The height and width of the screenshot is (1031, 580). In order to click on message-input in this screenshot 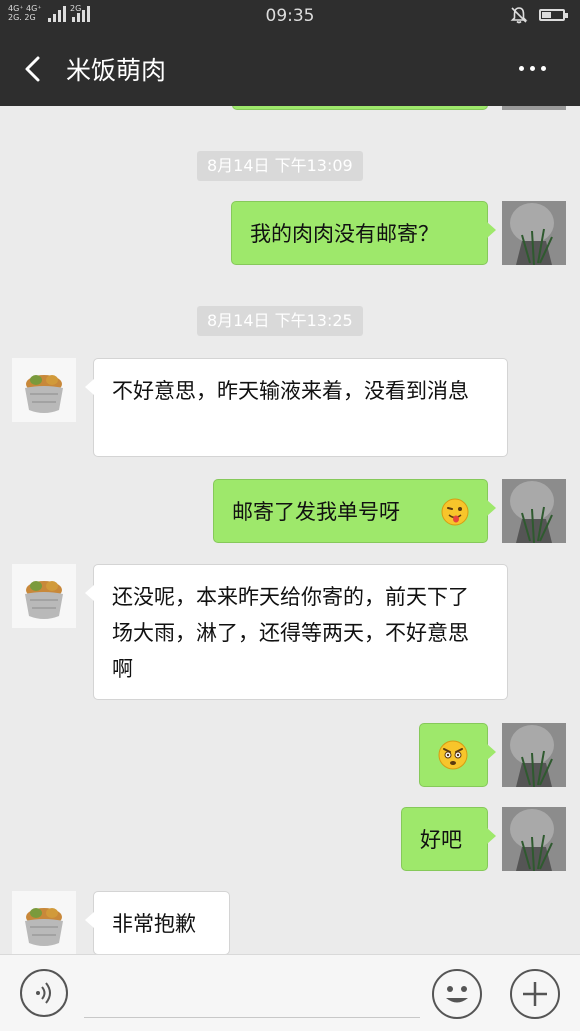, I will do `click(252, 1017)`.